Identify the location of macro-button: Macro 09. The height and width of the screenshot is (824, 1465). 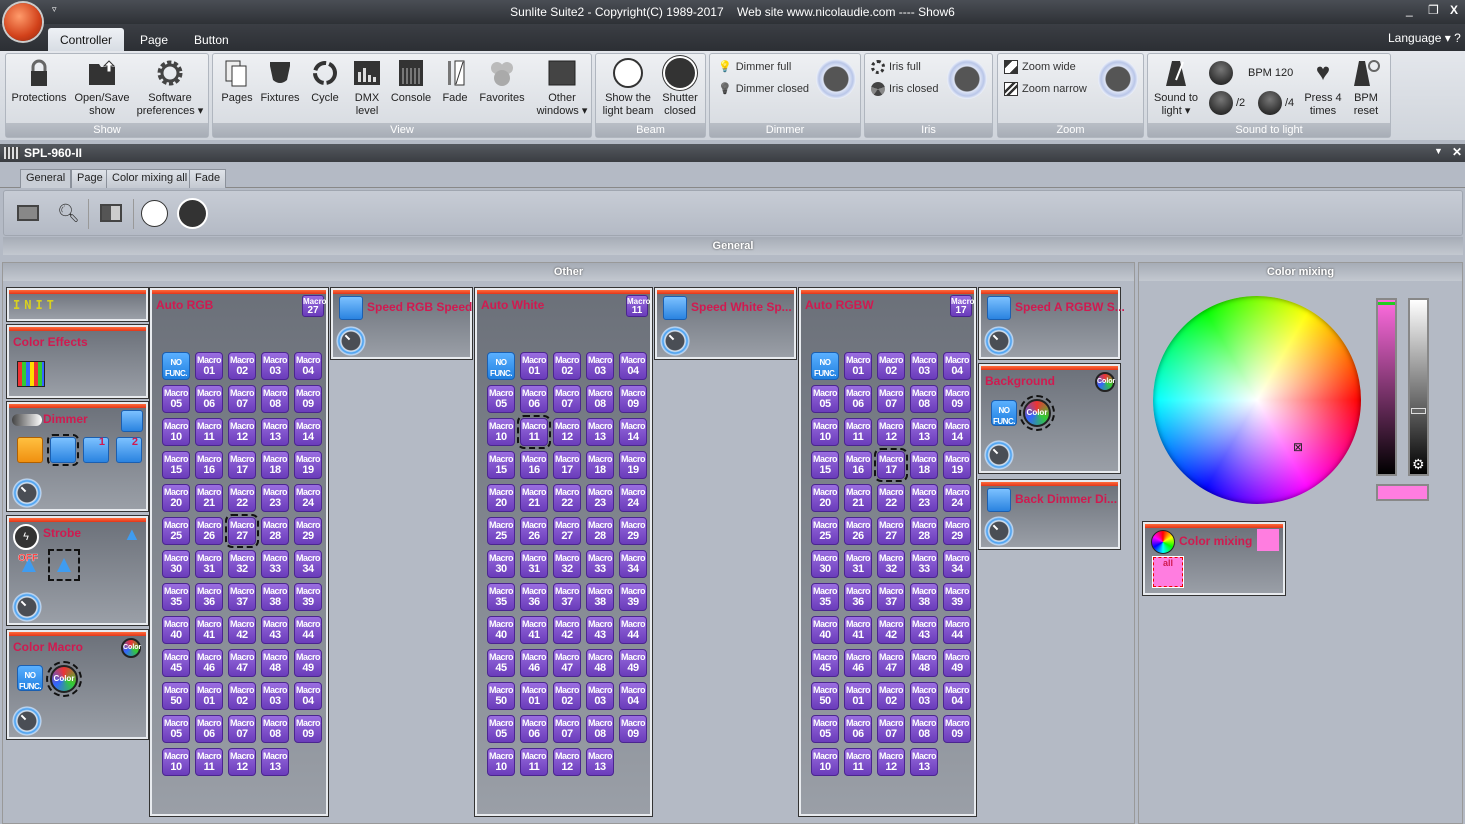
(308, 729).